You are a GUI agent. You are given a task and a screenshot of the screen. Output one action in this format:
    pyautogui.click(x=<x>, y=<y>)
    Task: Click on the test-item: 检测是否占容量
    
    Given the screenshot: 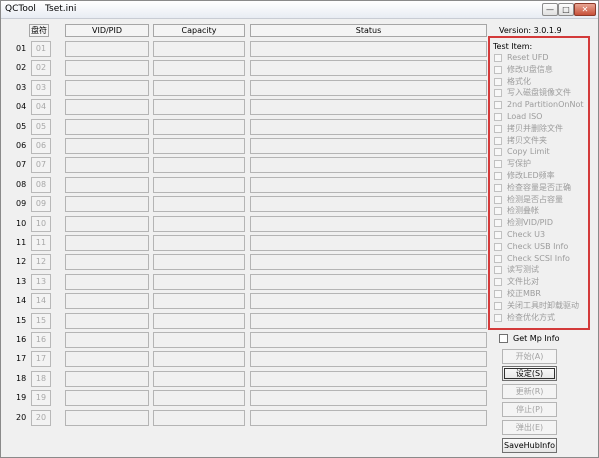 What is the action you would take?
    pyautogui.click(x=541, y=200)
    